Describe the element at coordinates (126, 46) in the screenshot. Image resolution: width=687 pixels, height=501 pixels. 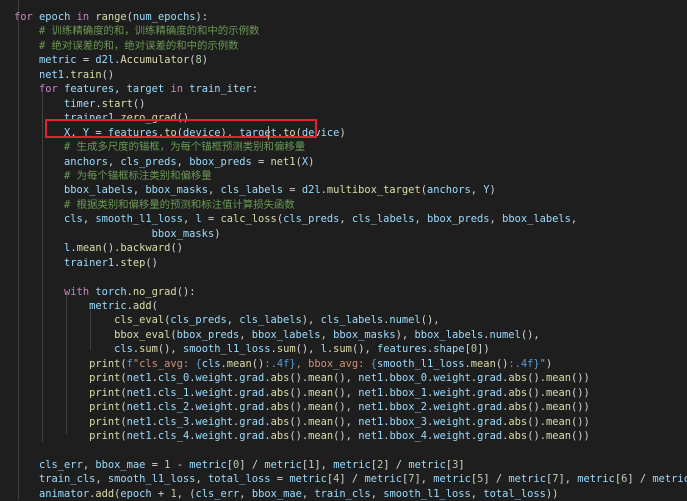
I see `code-line: # 绝对误差的和，绝对误差的和中的示例数` at that location.